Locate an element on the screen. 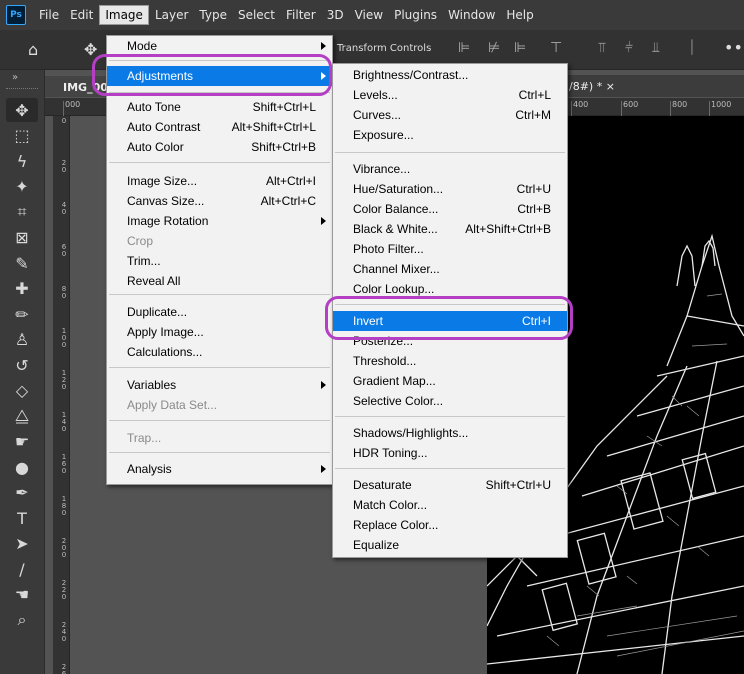 The image size is (744, 674). align-horizontal-centers-icon: ⊭ is located at coordinates (494, 48).